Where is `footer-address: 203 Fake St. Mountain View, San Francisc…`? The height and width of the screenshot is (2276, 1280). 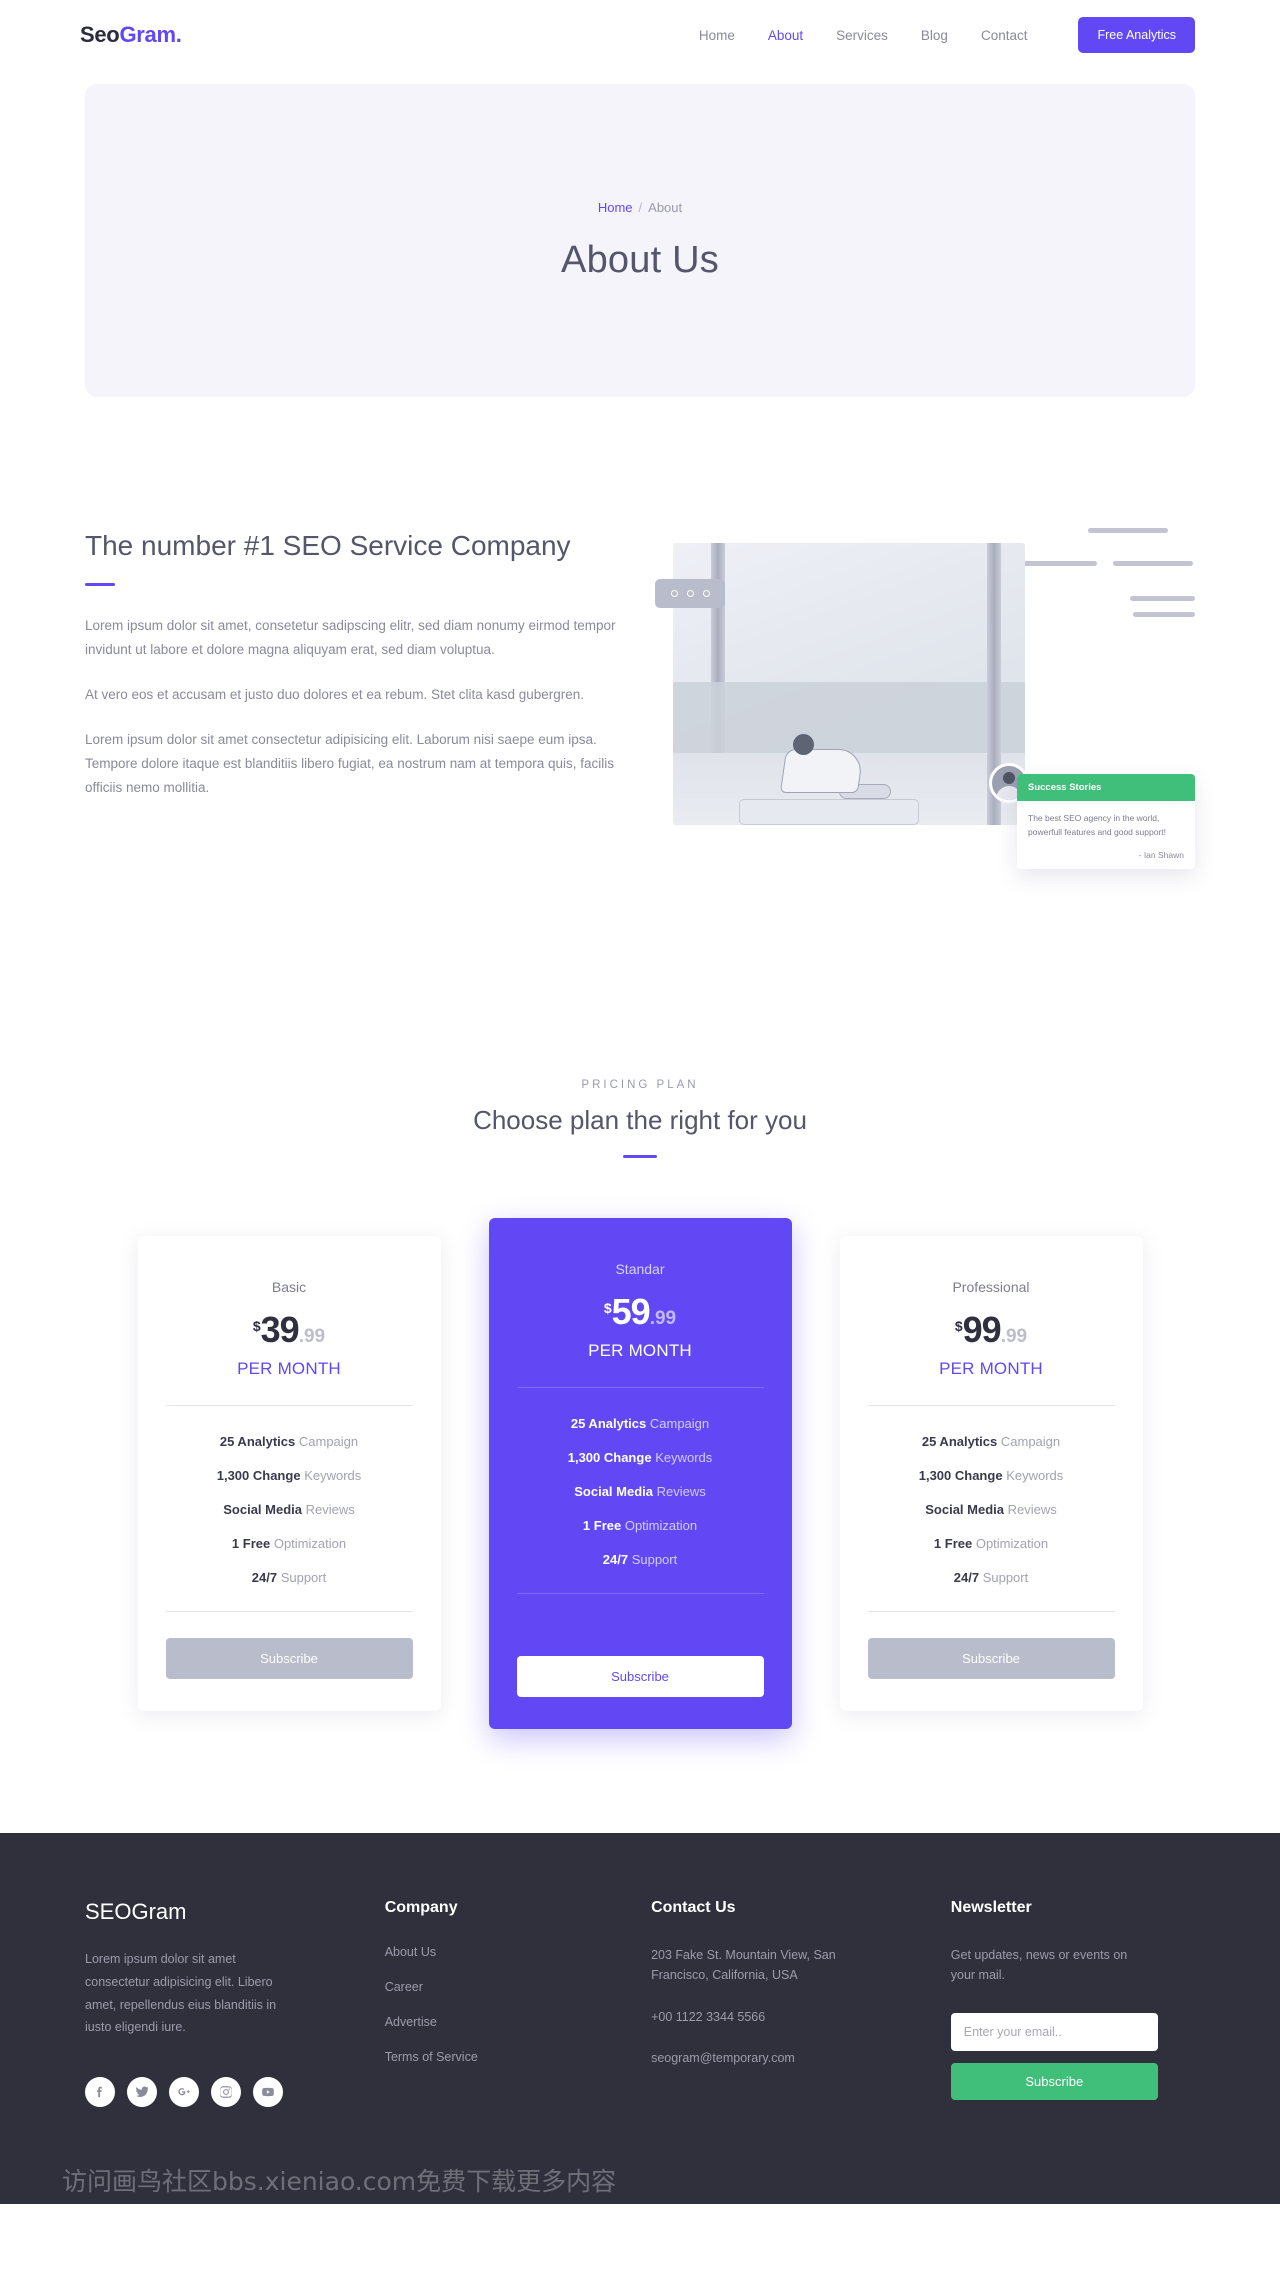 footer-address: 203 Fake St. Mountain View, San Francisc… is located at coordinates (743, 1965).